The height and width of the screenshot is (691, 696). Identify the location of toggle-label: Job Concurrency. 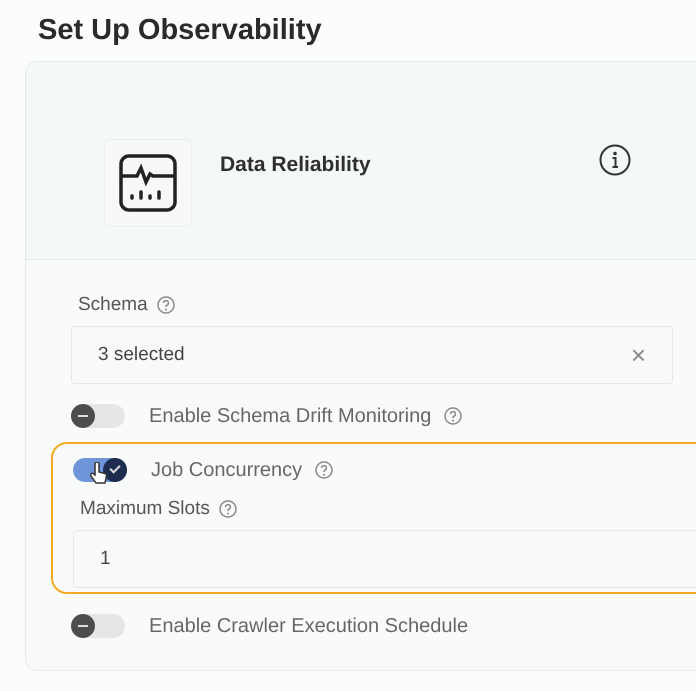
(226, 470).